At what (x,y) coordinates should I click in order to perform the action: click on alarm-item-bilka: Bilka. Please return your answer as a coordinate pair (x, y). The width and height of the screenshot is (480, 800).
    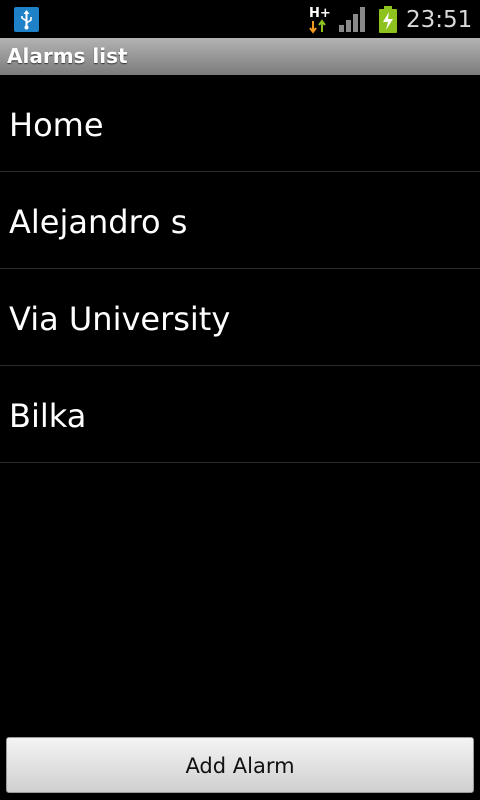
    Looking at the image, I should click on (240, 414).